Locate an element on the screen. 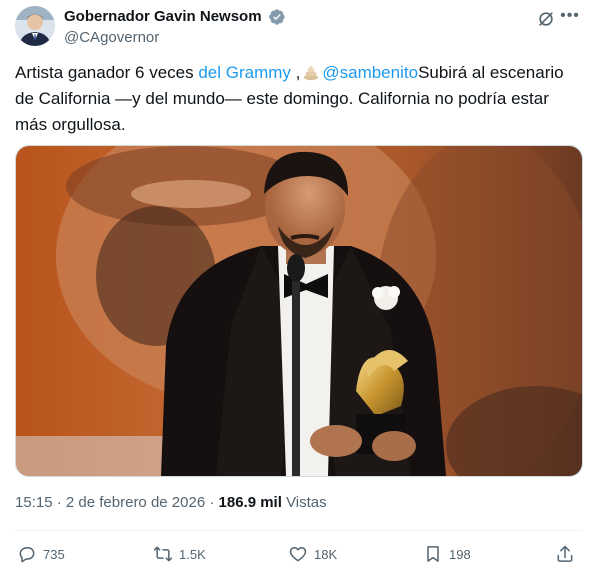 Image resolution: width=595 pixels, height=569 pixels. tweet-text-part: Artista ganador 6 veces is located at coordinates (107, 72).